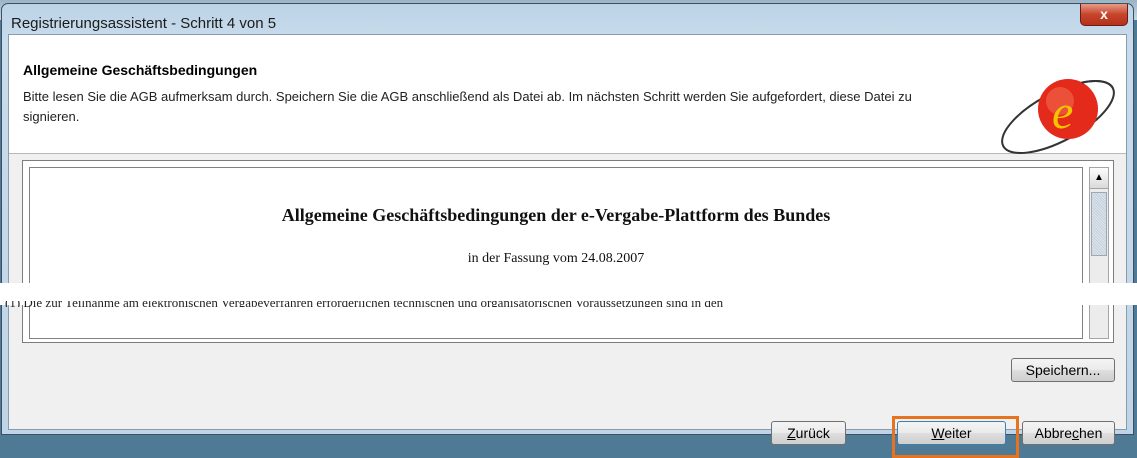 Image resolution: width=1137 pixels, height=458 pixels. Describe the element at coordinates (1053, 433) in the screenshot. I see `cancel-label-start: Abbre` at that location.